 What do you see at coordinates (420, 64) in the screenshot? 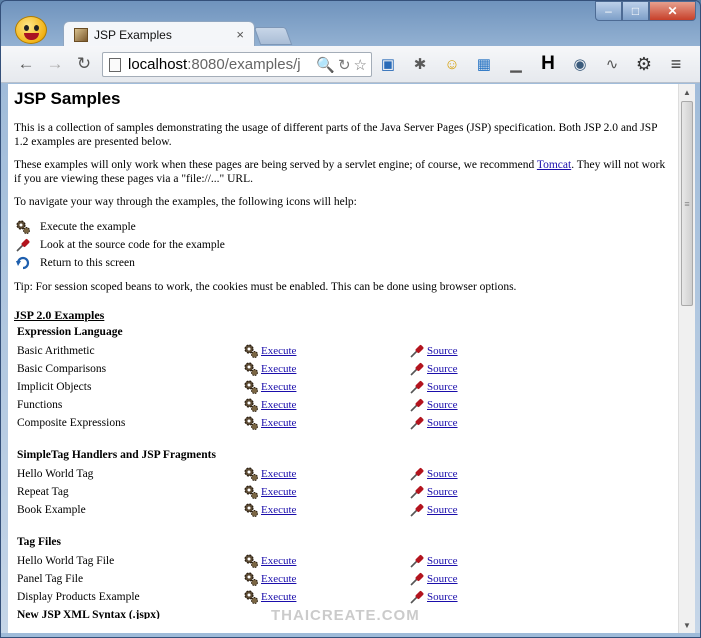
I see `extension-bug-icon: ✱` at bounding box center [420, 64].